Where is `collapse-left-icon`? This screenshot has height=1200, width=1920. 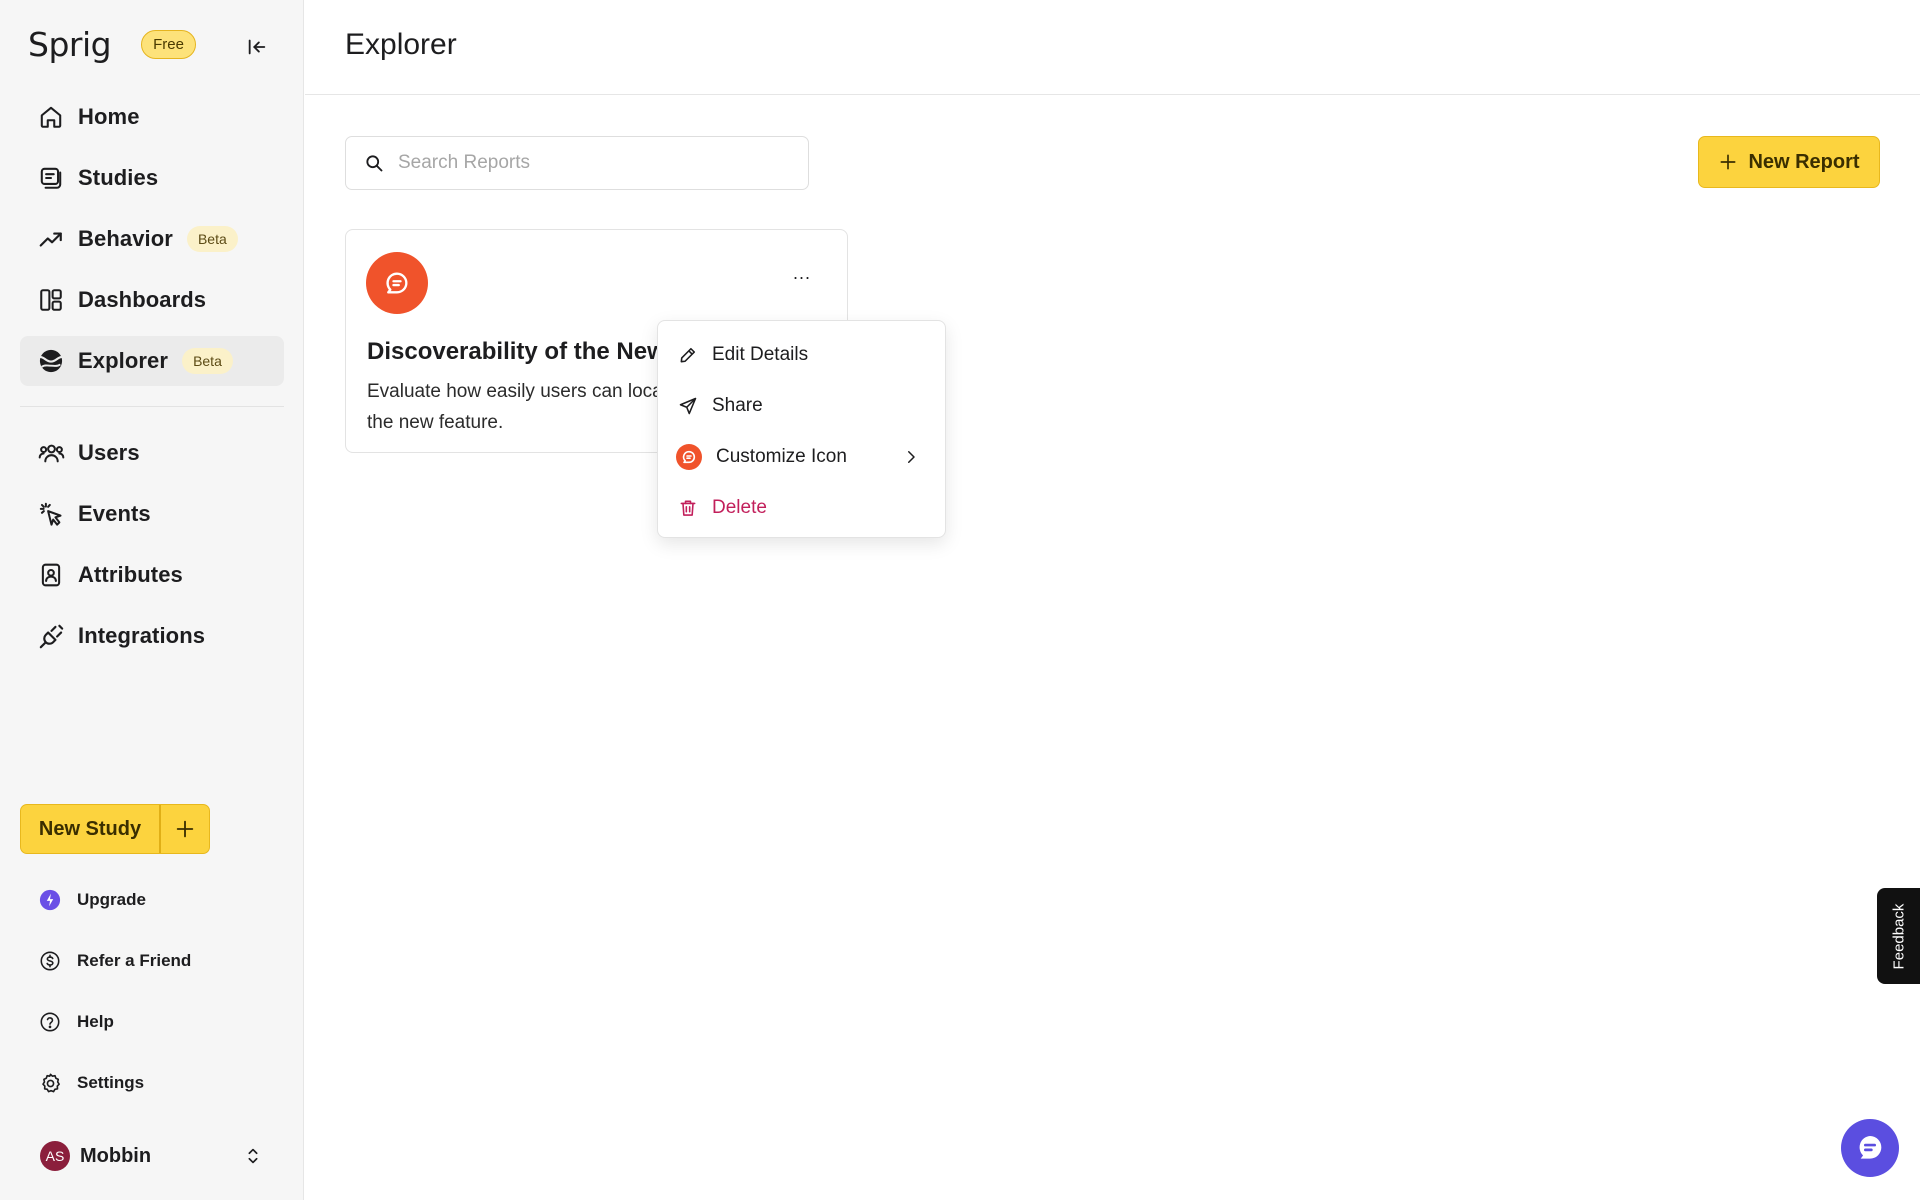 collapse-left-icon is located at coordinates (257, 47).